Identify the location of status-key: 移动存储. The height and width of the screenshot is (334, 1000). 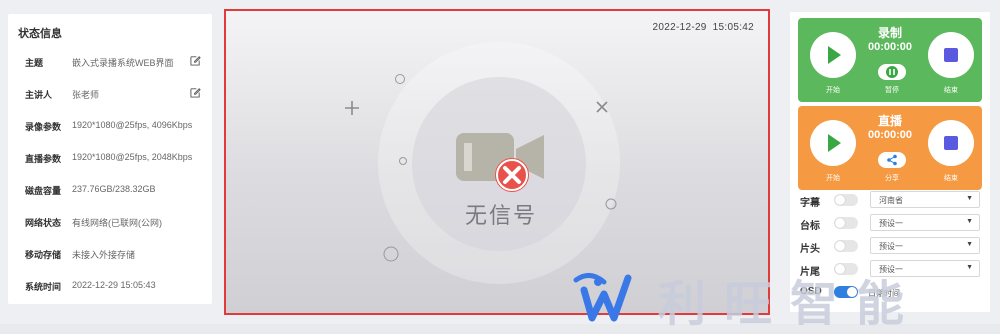
(43, 255).